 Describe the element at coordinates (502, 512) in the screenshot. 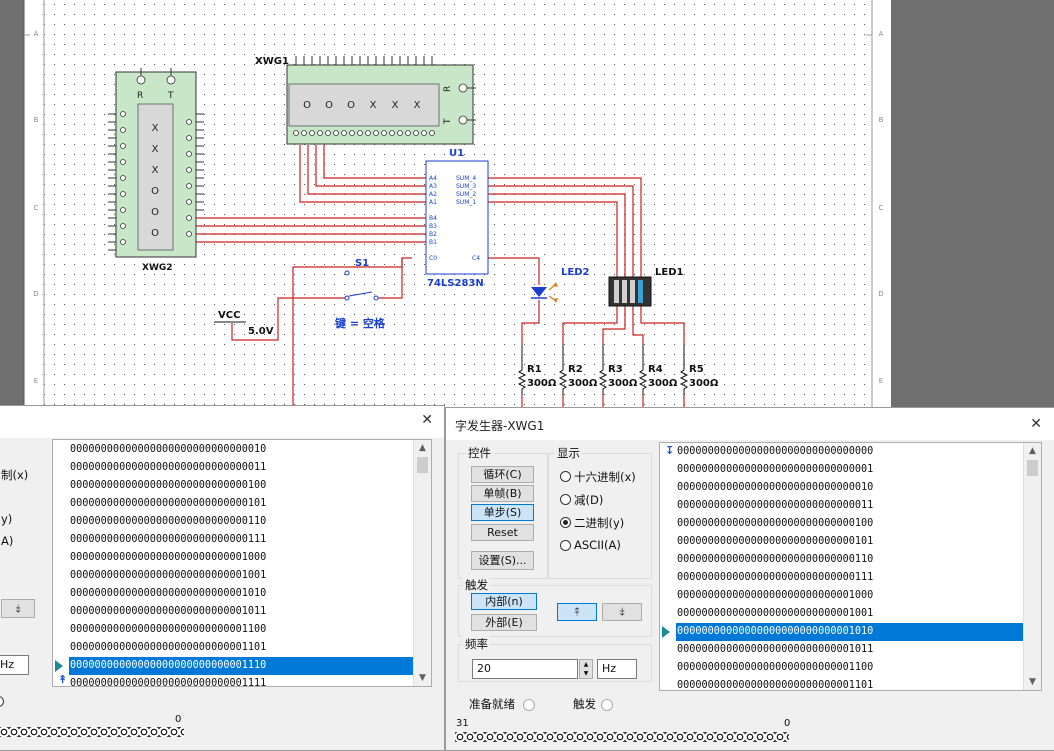

I see `step-button: 单步(S)` at that location.